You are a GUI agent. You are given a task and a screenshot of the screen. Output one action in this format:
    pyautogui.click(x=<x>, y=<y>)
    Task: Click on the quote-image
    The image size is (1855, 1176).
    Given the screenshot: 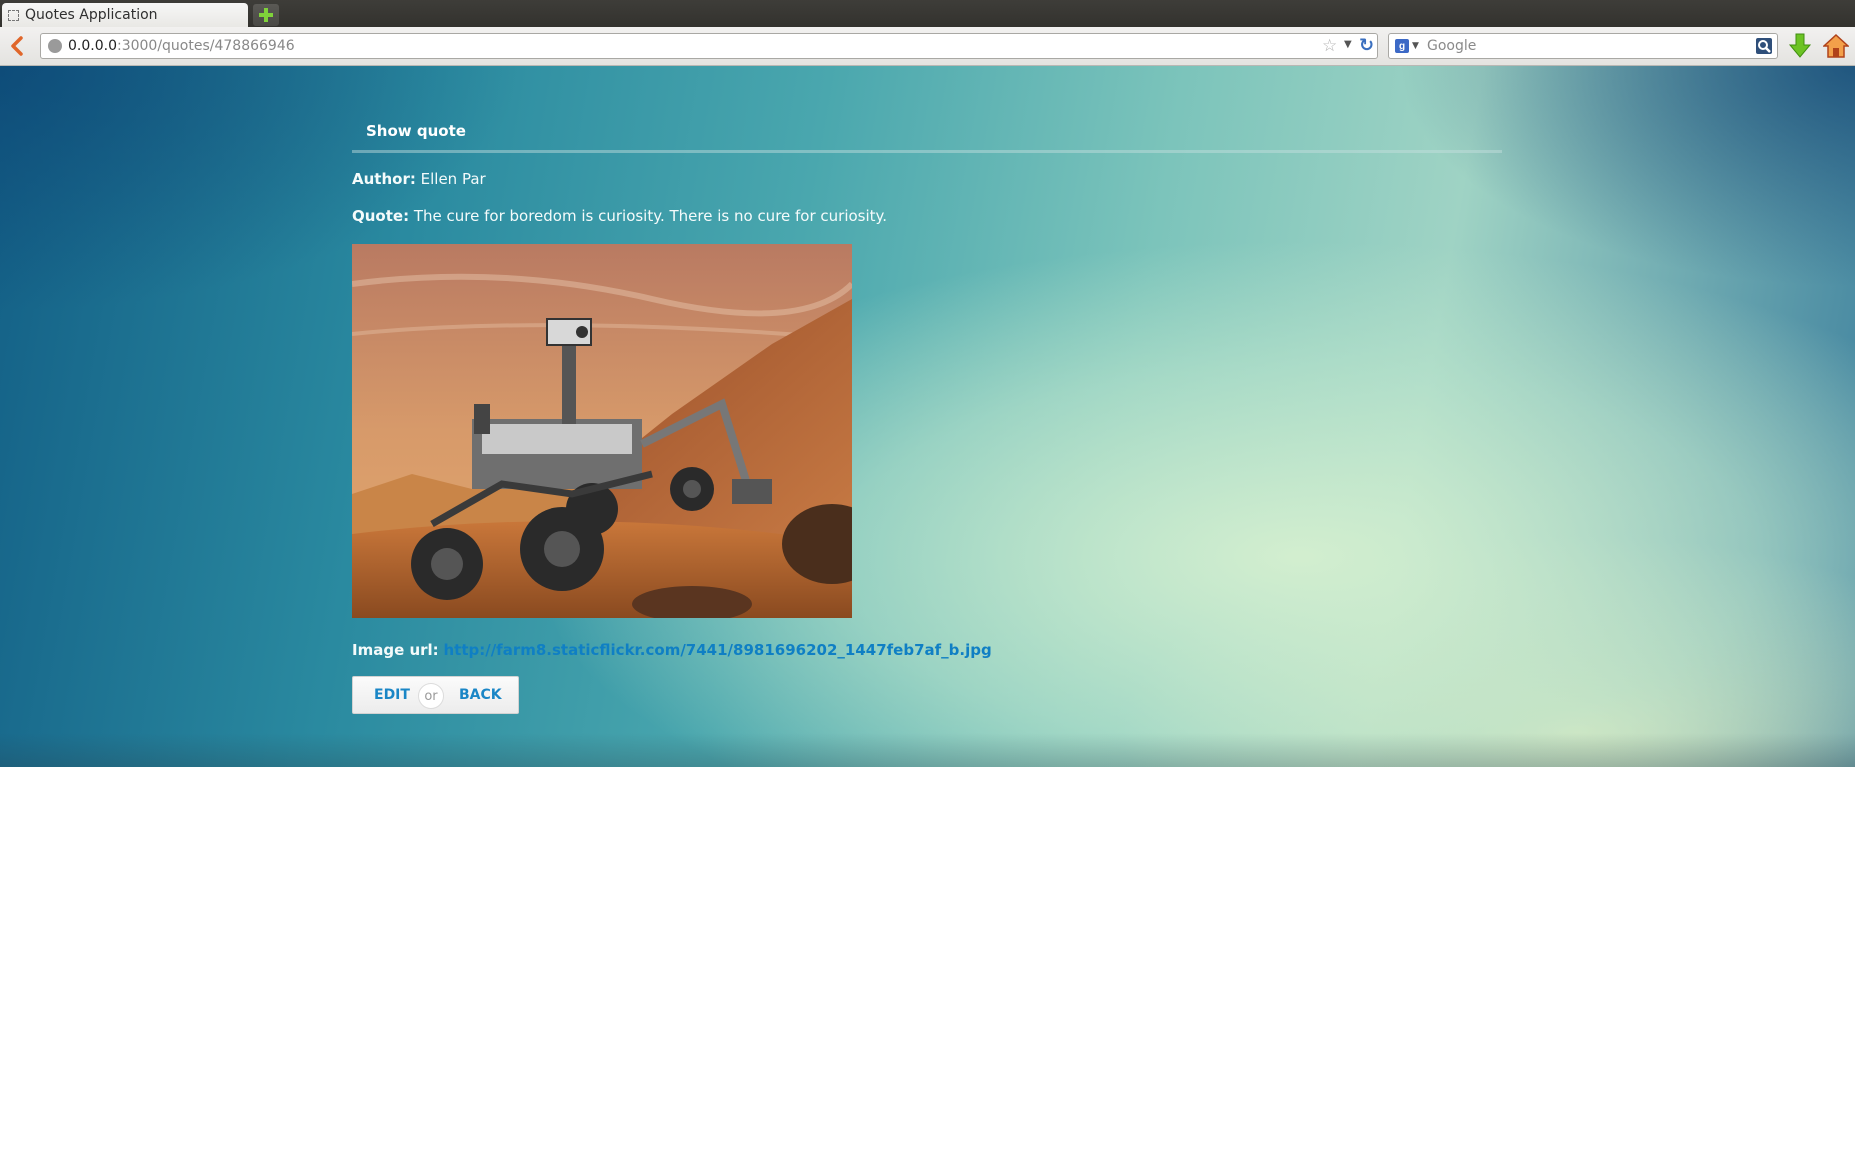 What is the action you would take?
    pyautogui.click(x=602, y=431)
    